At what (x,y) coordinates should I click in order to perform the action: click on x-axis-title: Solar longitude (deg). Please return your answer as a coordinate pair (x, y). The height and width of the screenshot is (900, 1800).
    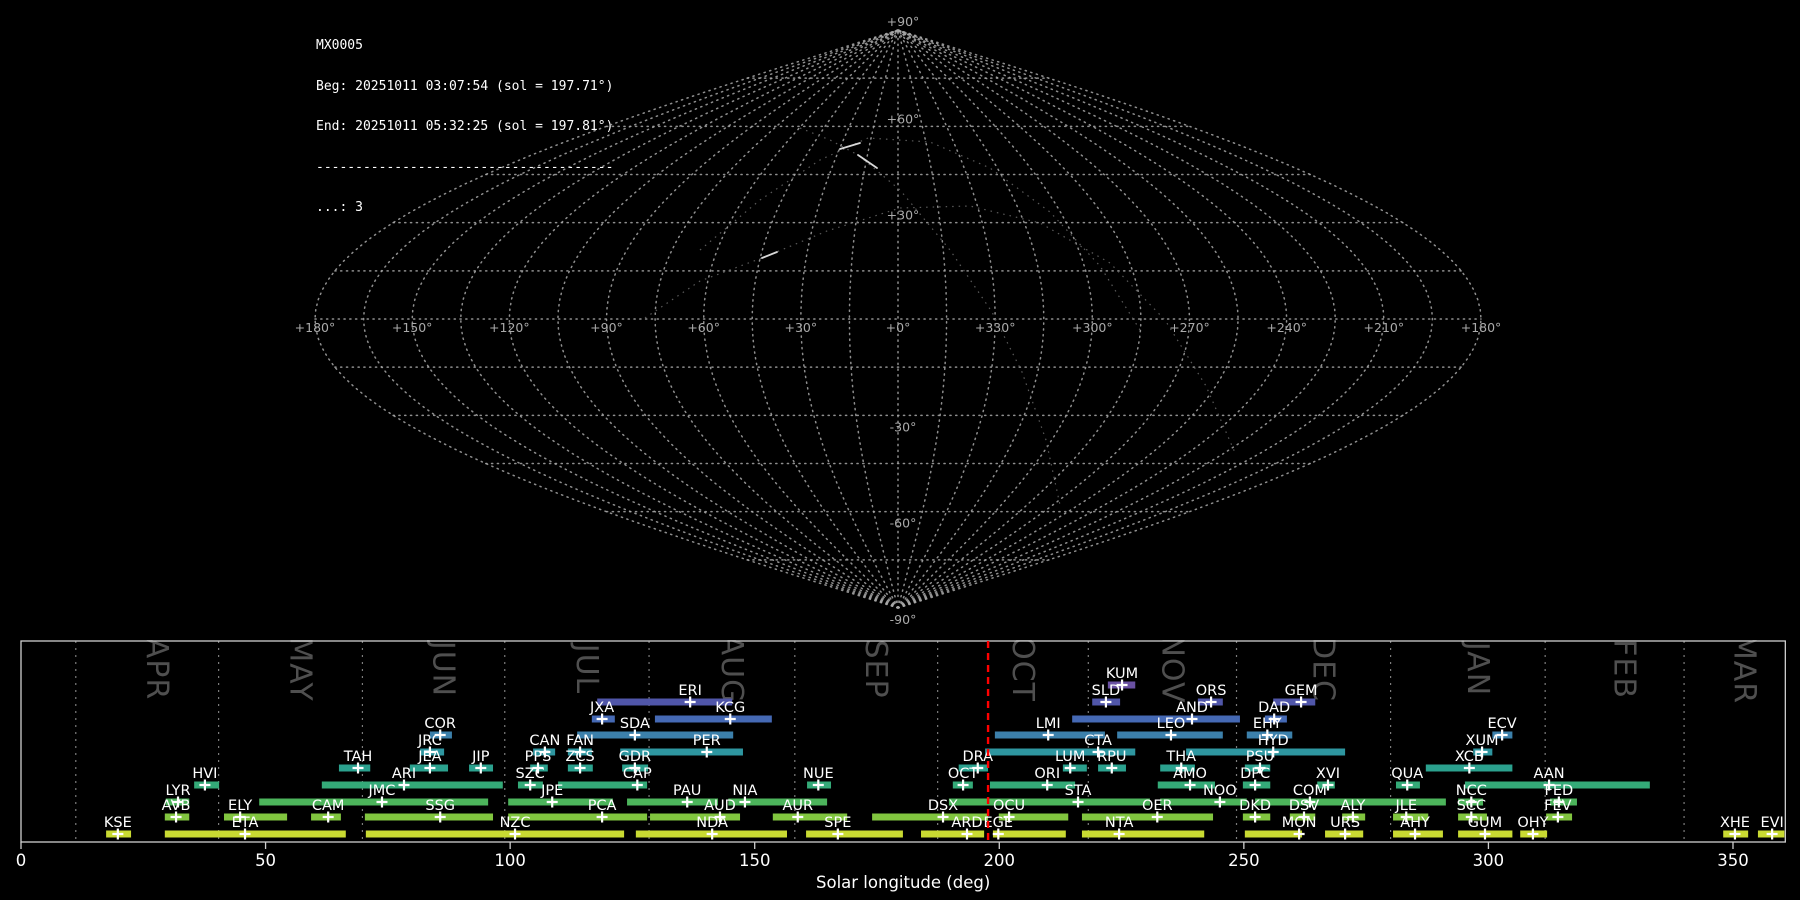
    Looking at the image, I should click on (903, 882).